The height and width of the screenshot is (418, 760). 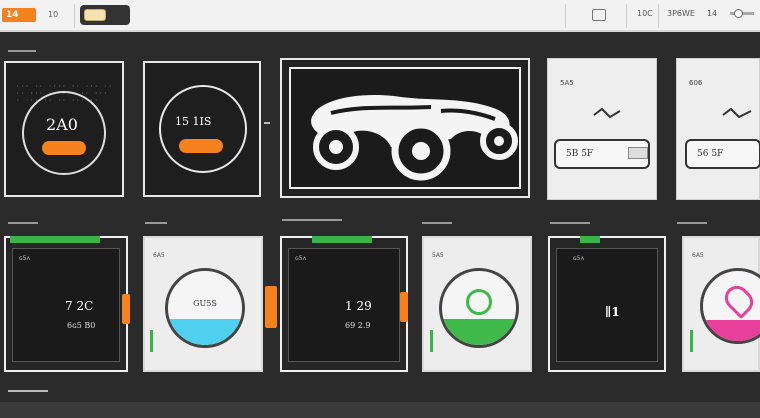 What do you see at coordinates (95, 15) in the screenshot?
I see `toggle-knob` at bounding box center [95, 15].